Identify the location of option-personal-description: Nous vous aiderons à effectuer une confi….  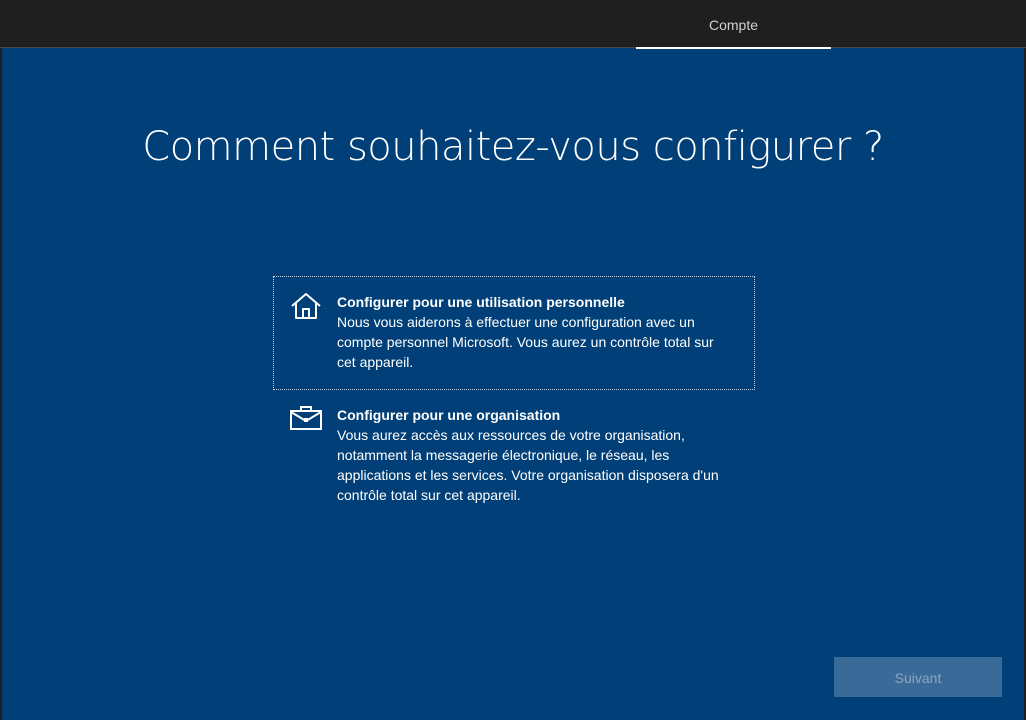
(525, 342).